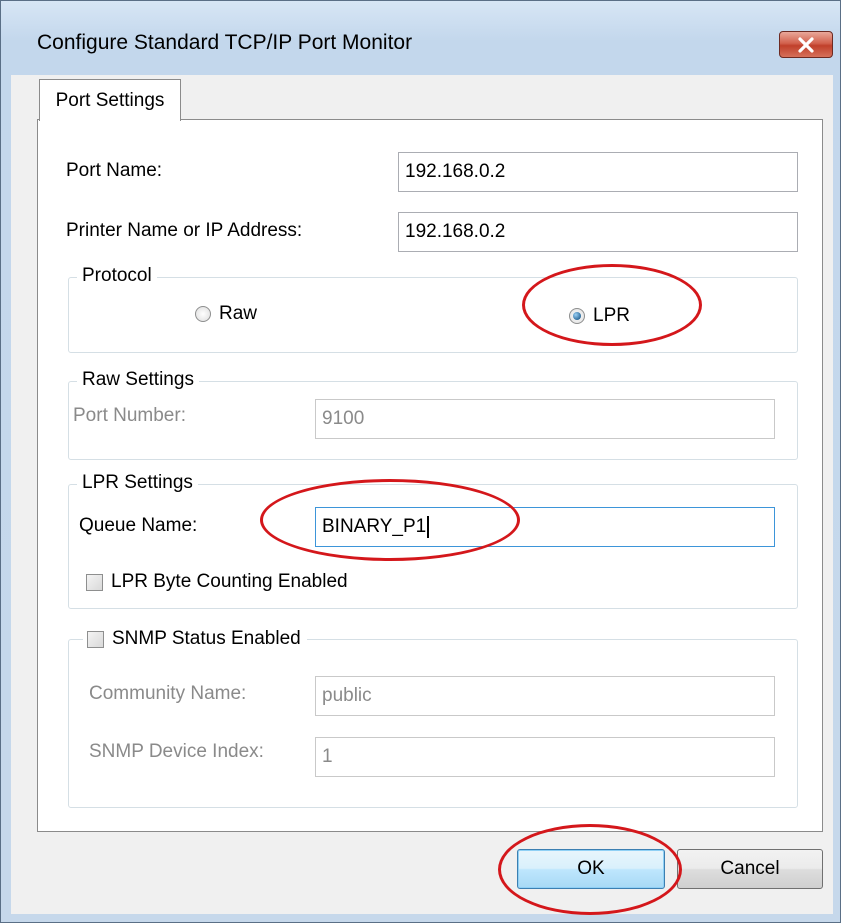 This screenshot has height=923, width=841. I want to click on printer-name-input: 192.168.0.2, so click(598, 232).